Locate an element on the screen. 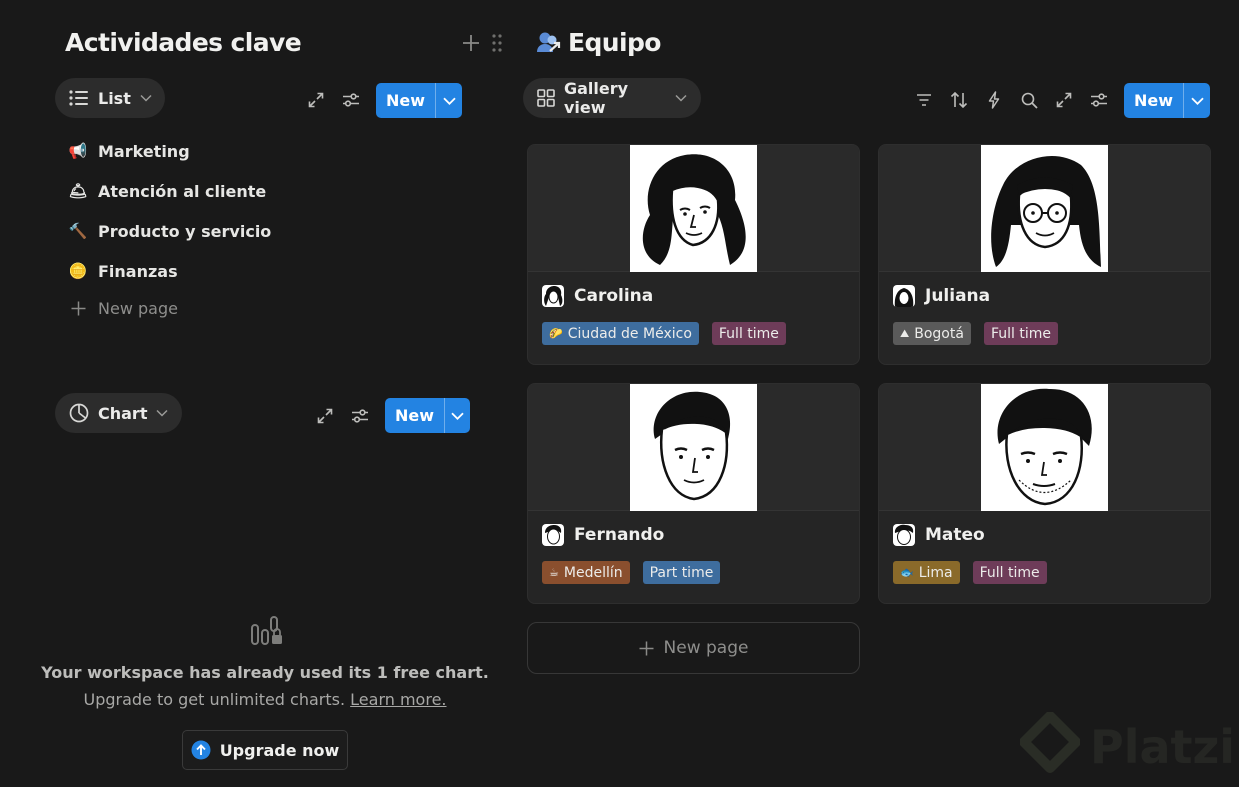  gallery-card-carolina: Carolina 🌮 Ciudad de México Full time is located at coordinates (693, 254).